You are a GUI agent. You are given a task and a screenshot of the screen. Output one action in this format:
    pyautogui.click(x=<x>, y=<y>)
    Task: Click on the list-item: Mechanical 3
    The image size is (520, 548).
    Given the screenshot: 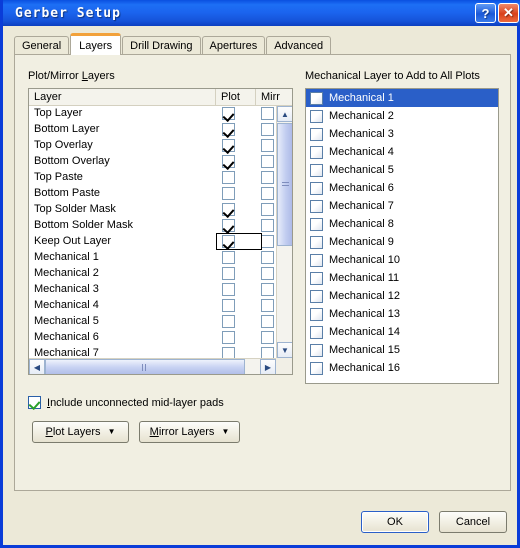 What is the action you would take?
    pyautogui.click(x=402, y=134)
    